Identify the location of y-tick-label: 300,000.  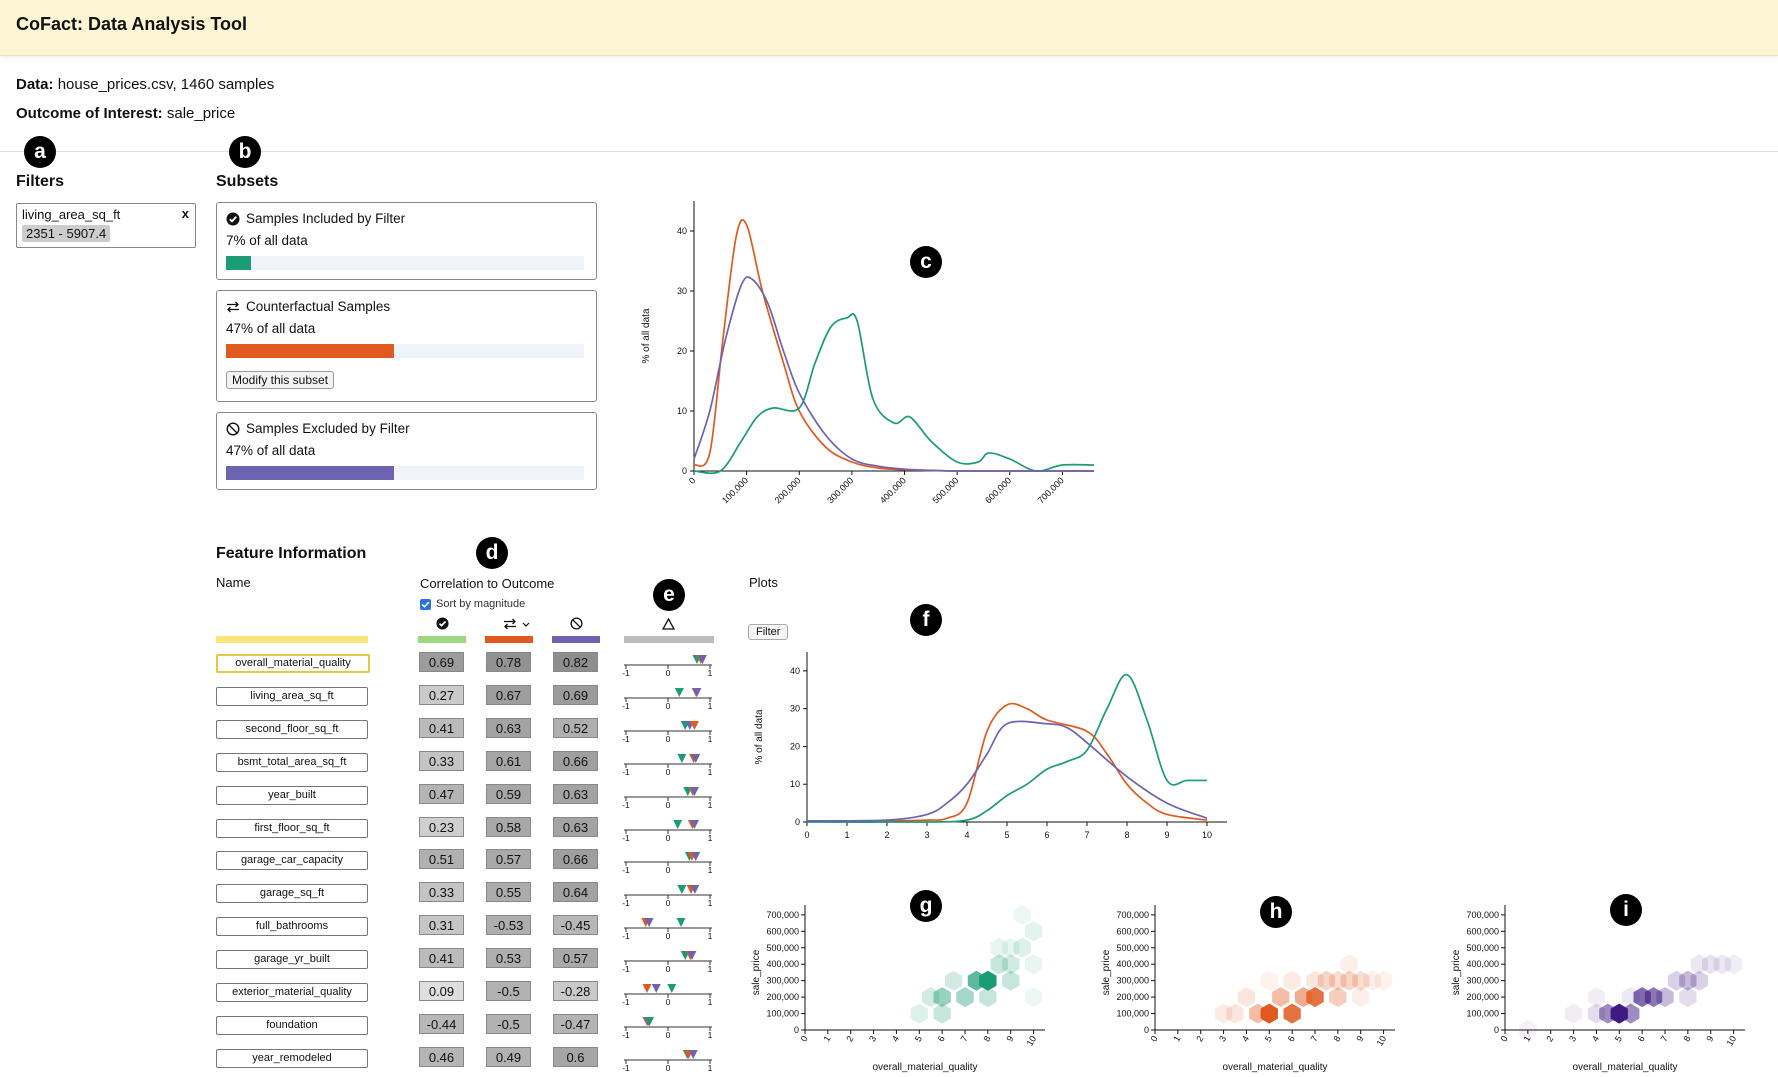
(1482, 981).